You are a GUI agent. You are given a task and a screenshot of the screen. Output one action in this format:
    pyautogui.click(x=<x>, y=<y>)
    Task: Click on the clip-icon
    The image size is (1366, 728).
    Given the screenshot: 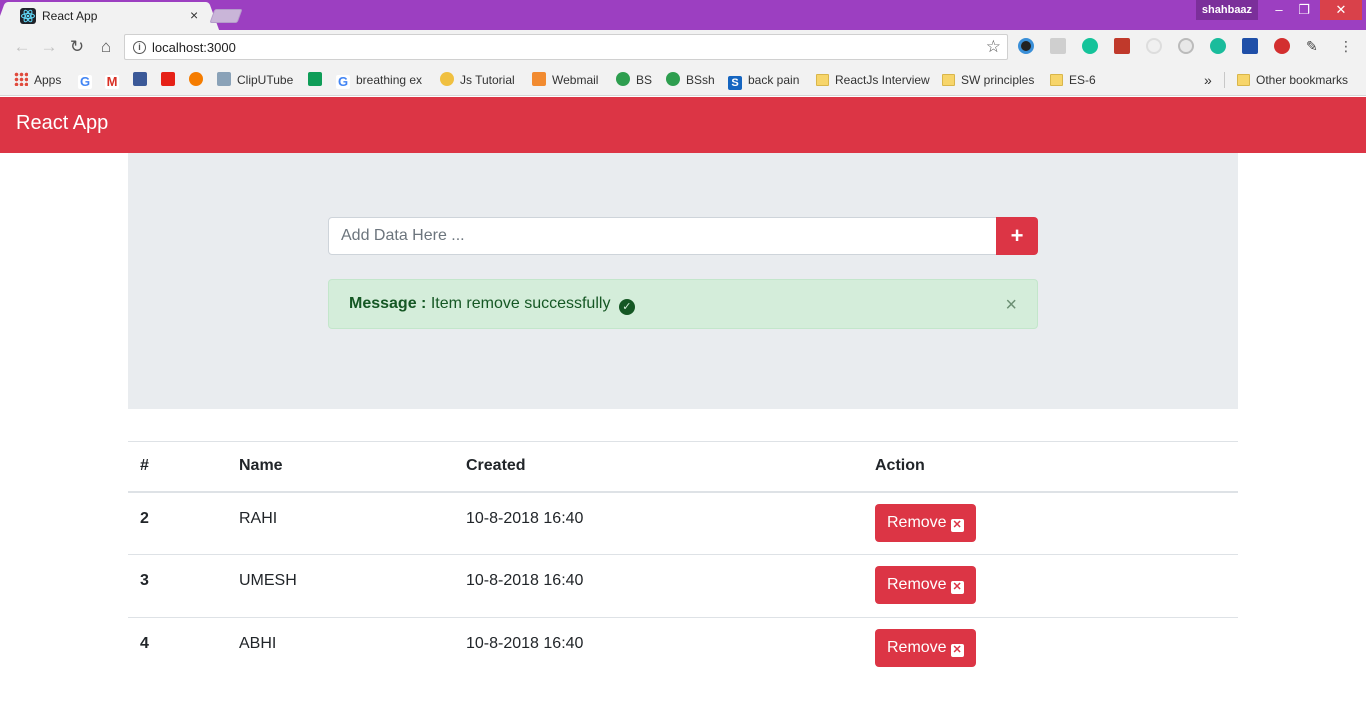 What is the action you would take?
    pyautogui.click(x=224, y=79)
    